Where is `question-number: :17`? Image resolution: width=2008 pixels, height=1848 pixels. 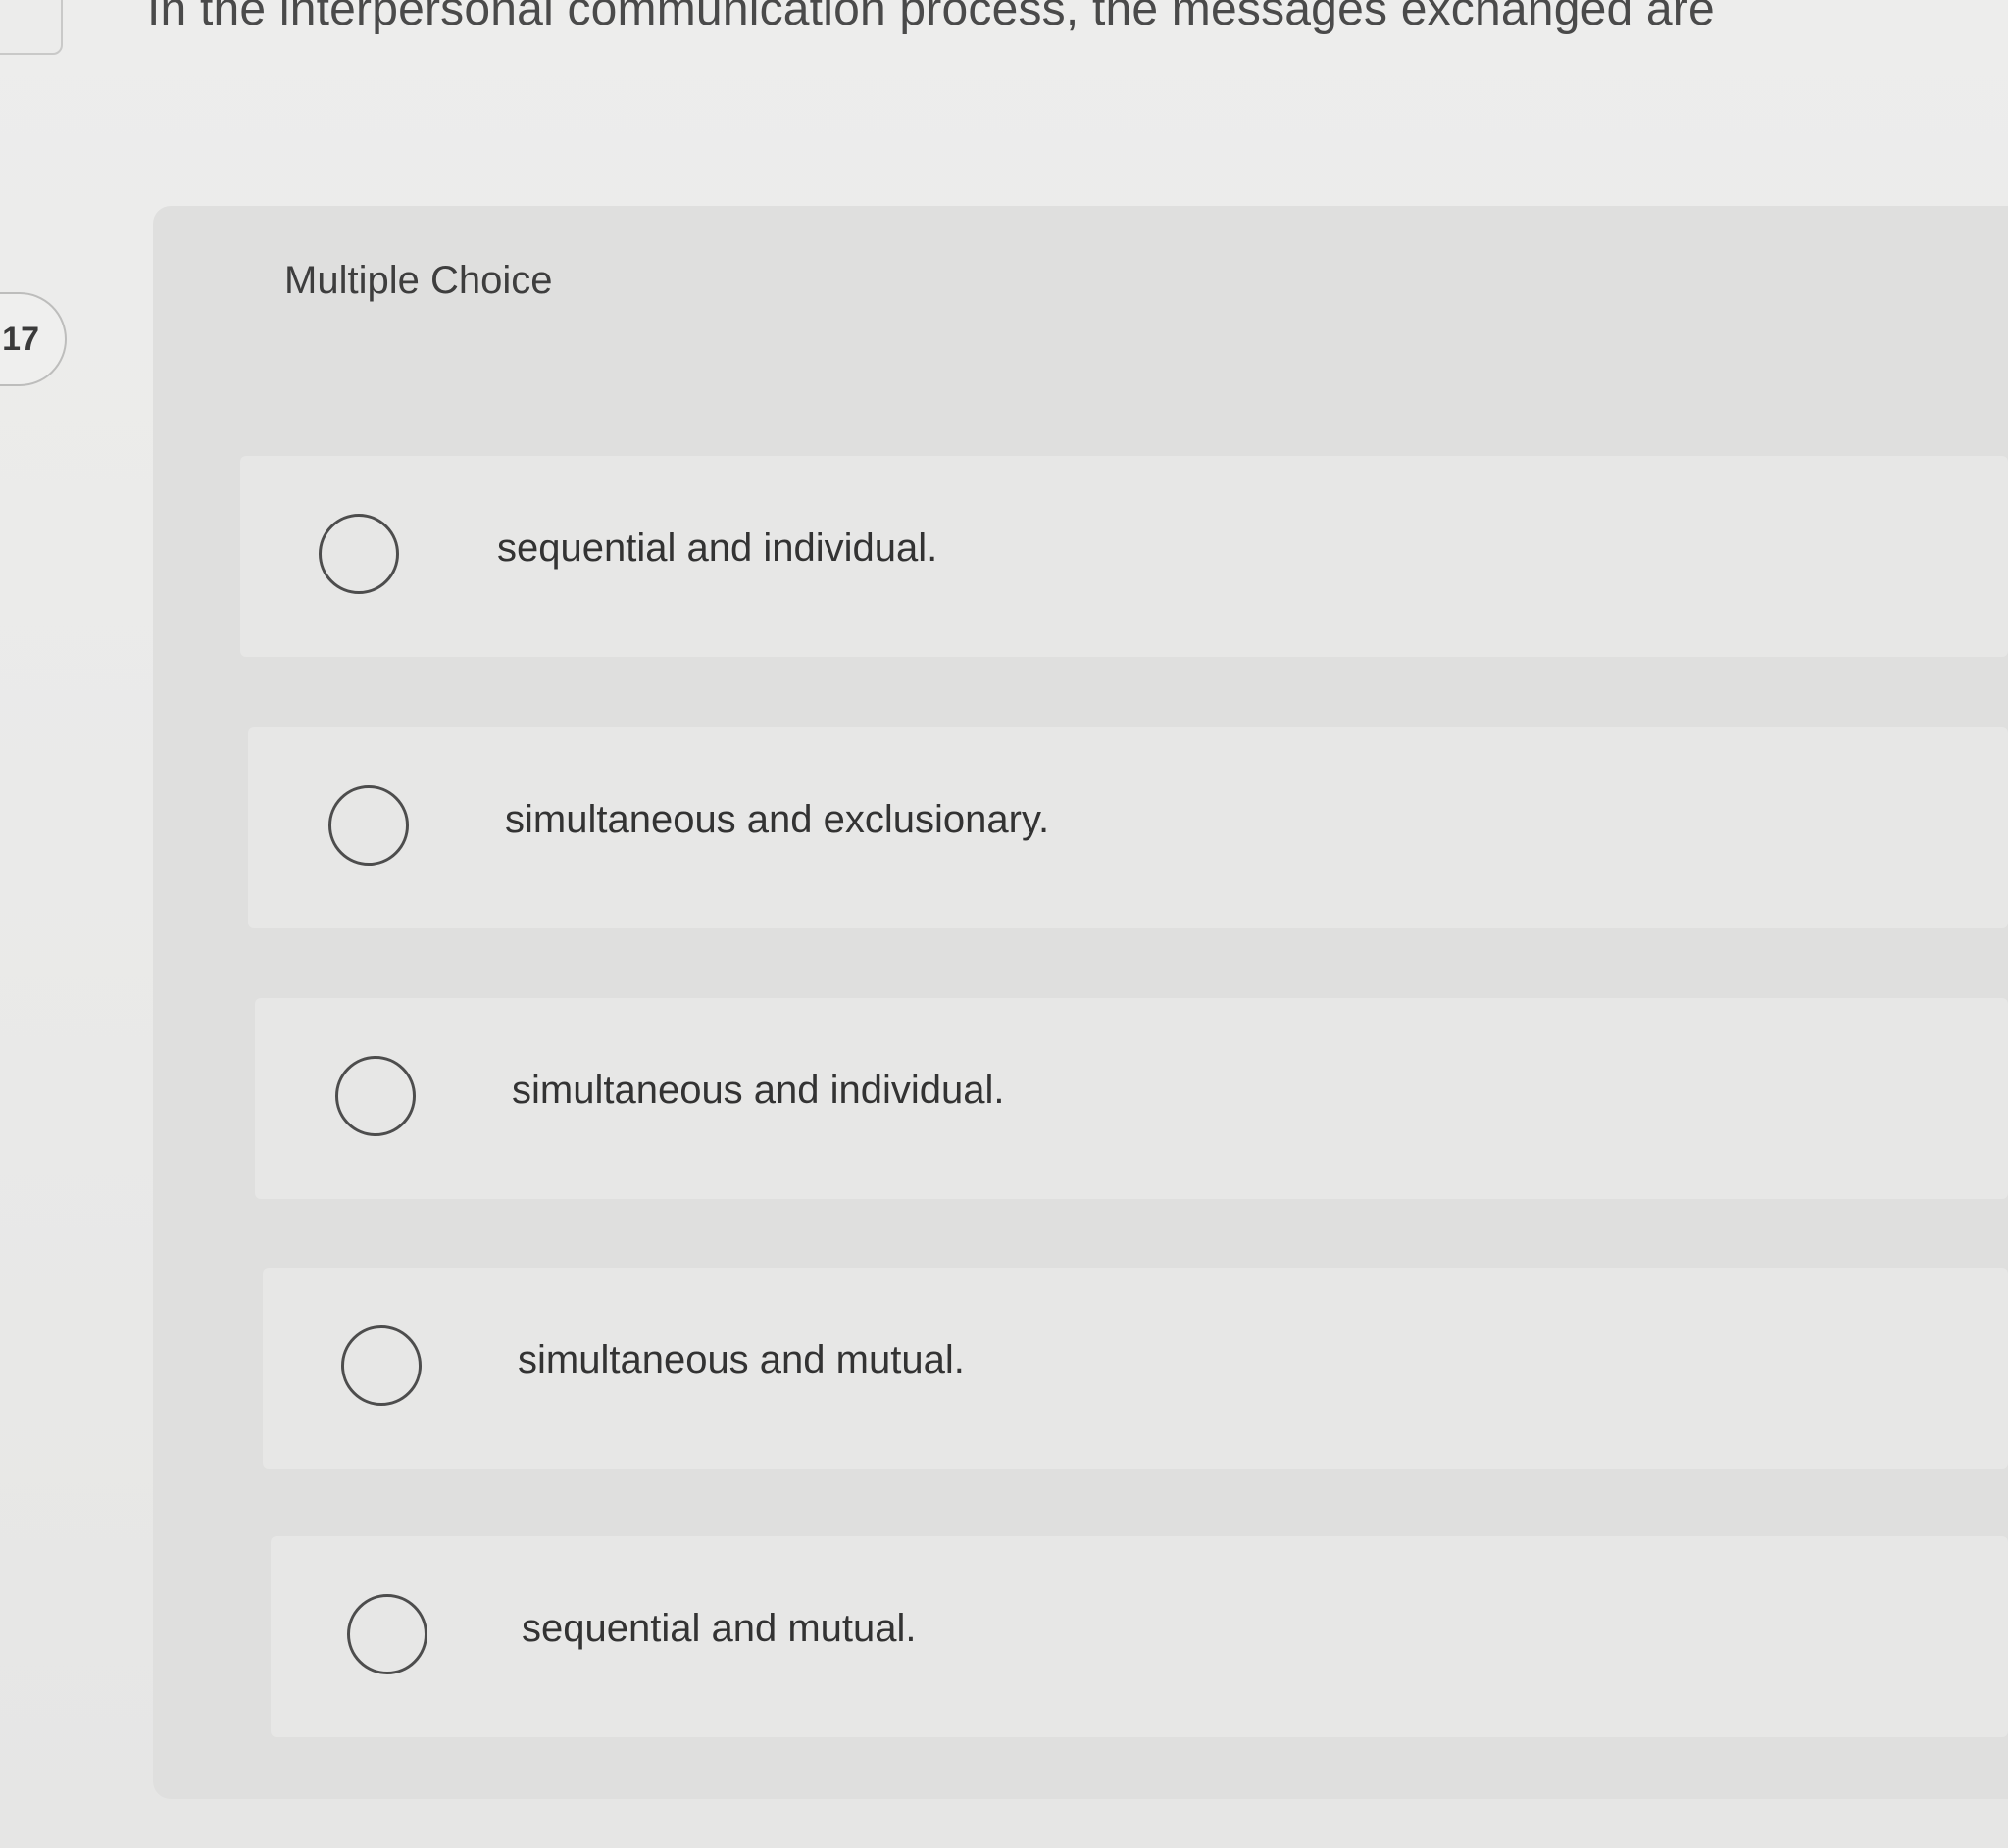
question-number: :17 is located at coordinates (19, 339).